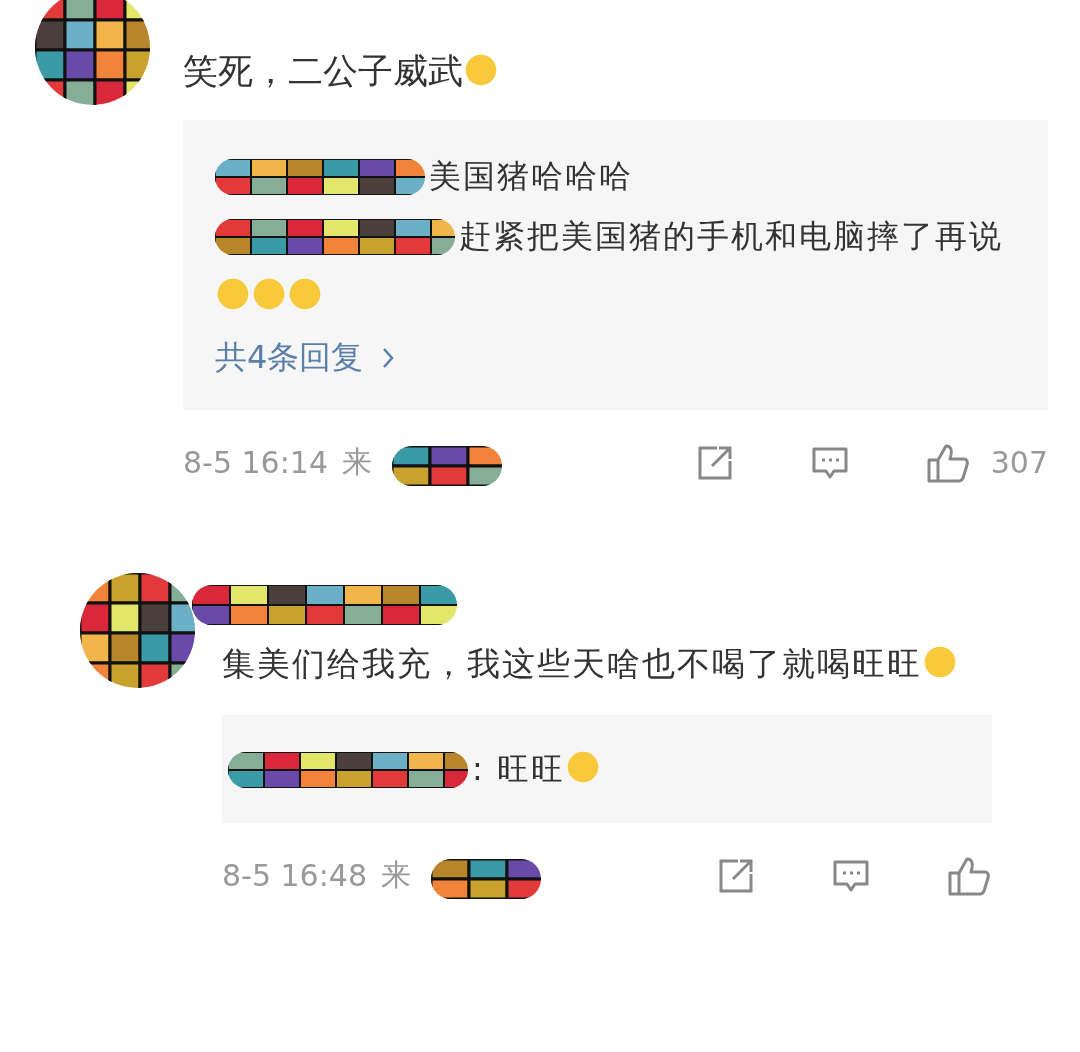  Describe the element at coordinates (255, 462) in the screenshot. I see `comment-time: 8-5 16:14` at that location.